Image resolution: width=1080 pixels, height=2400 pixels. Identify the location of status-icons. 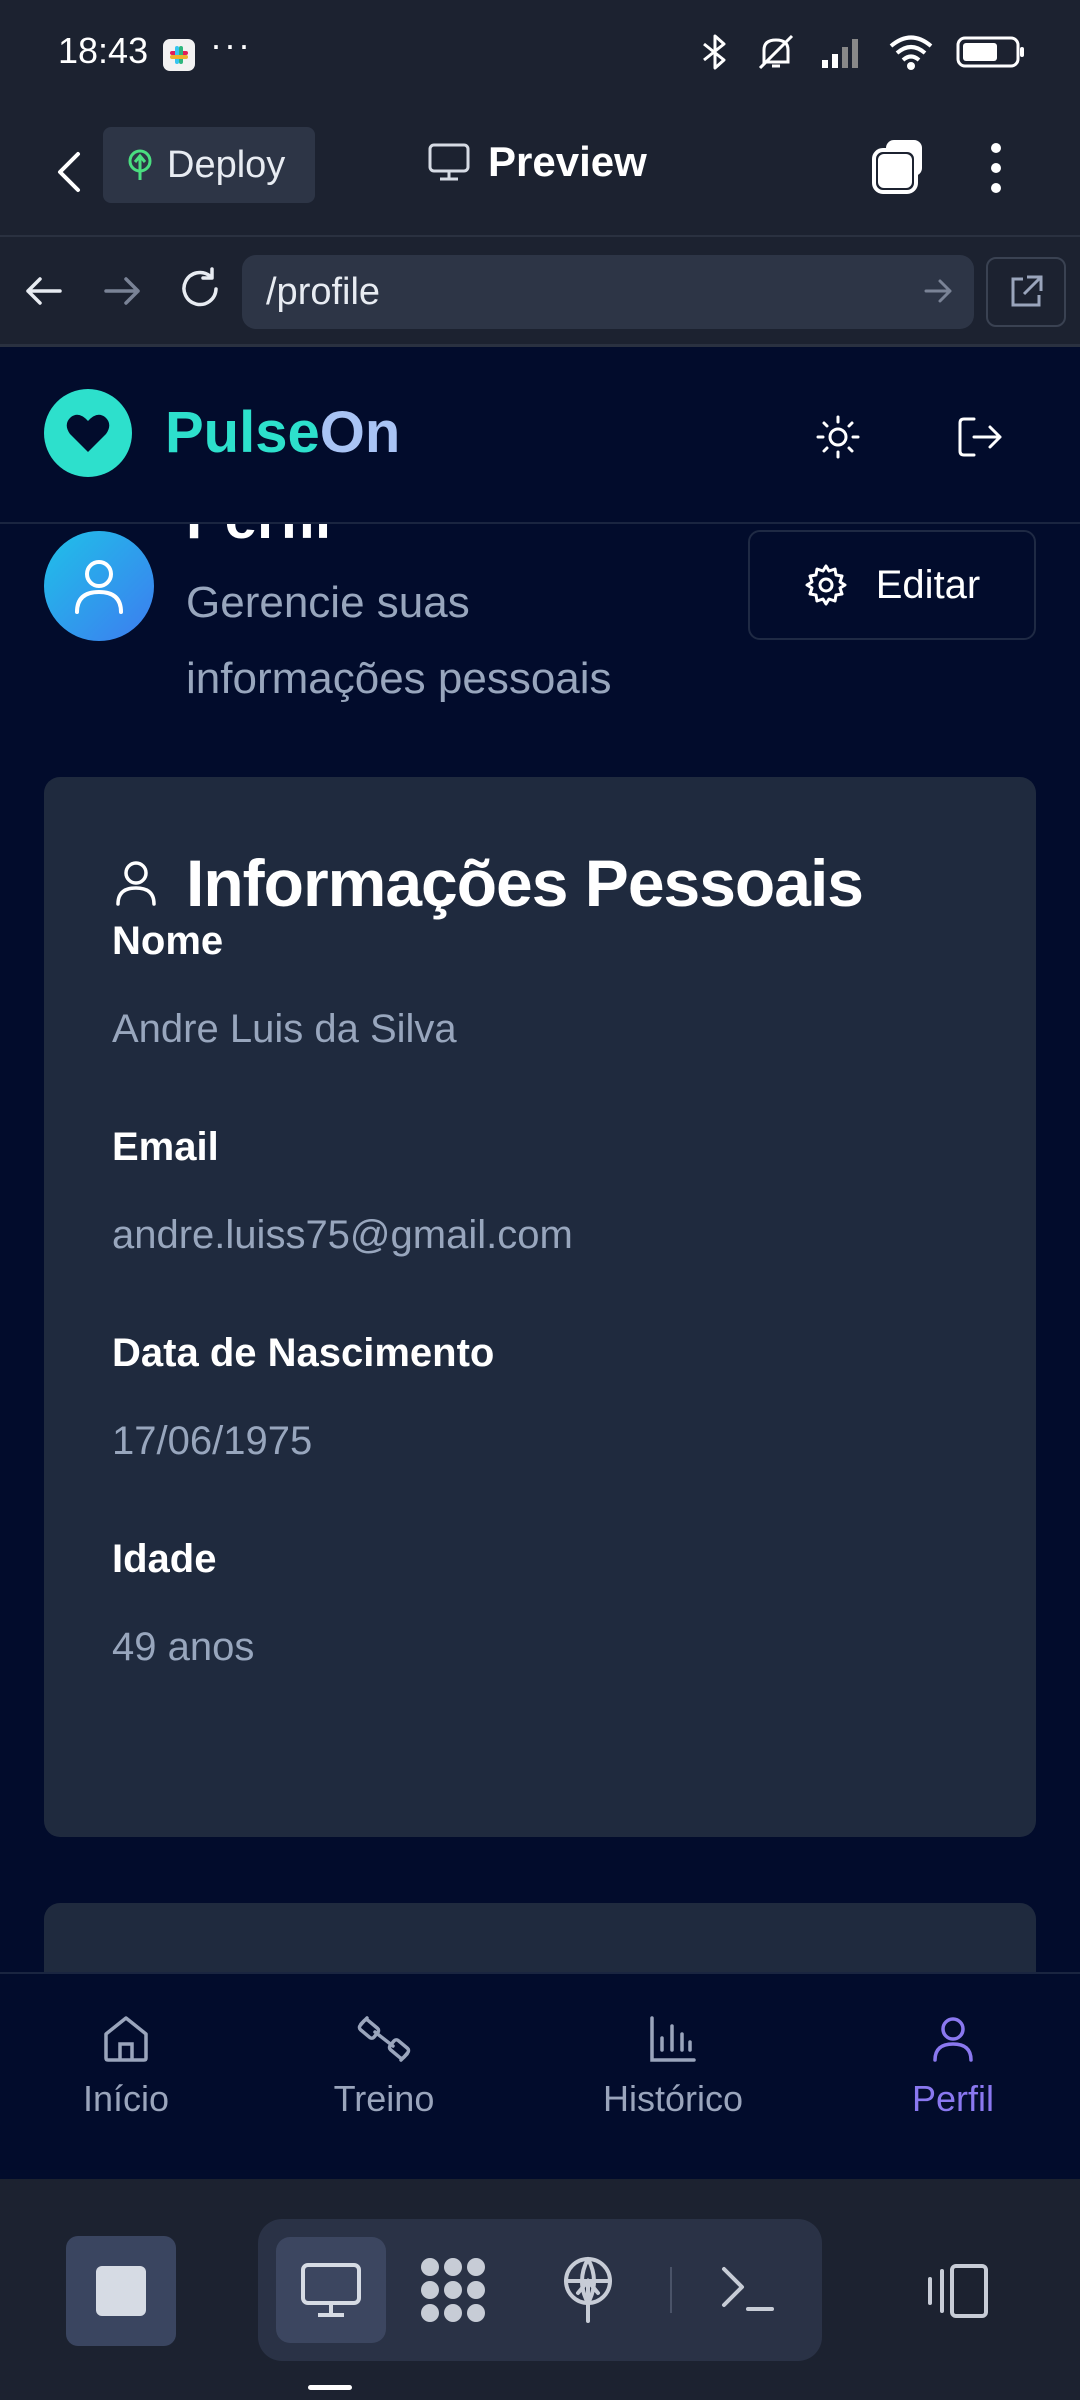
(862, 52).